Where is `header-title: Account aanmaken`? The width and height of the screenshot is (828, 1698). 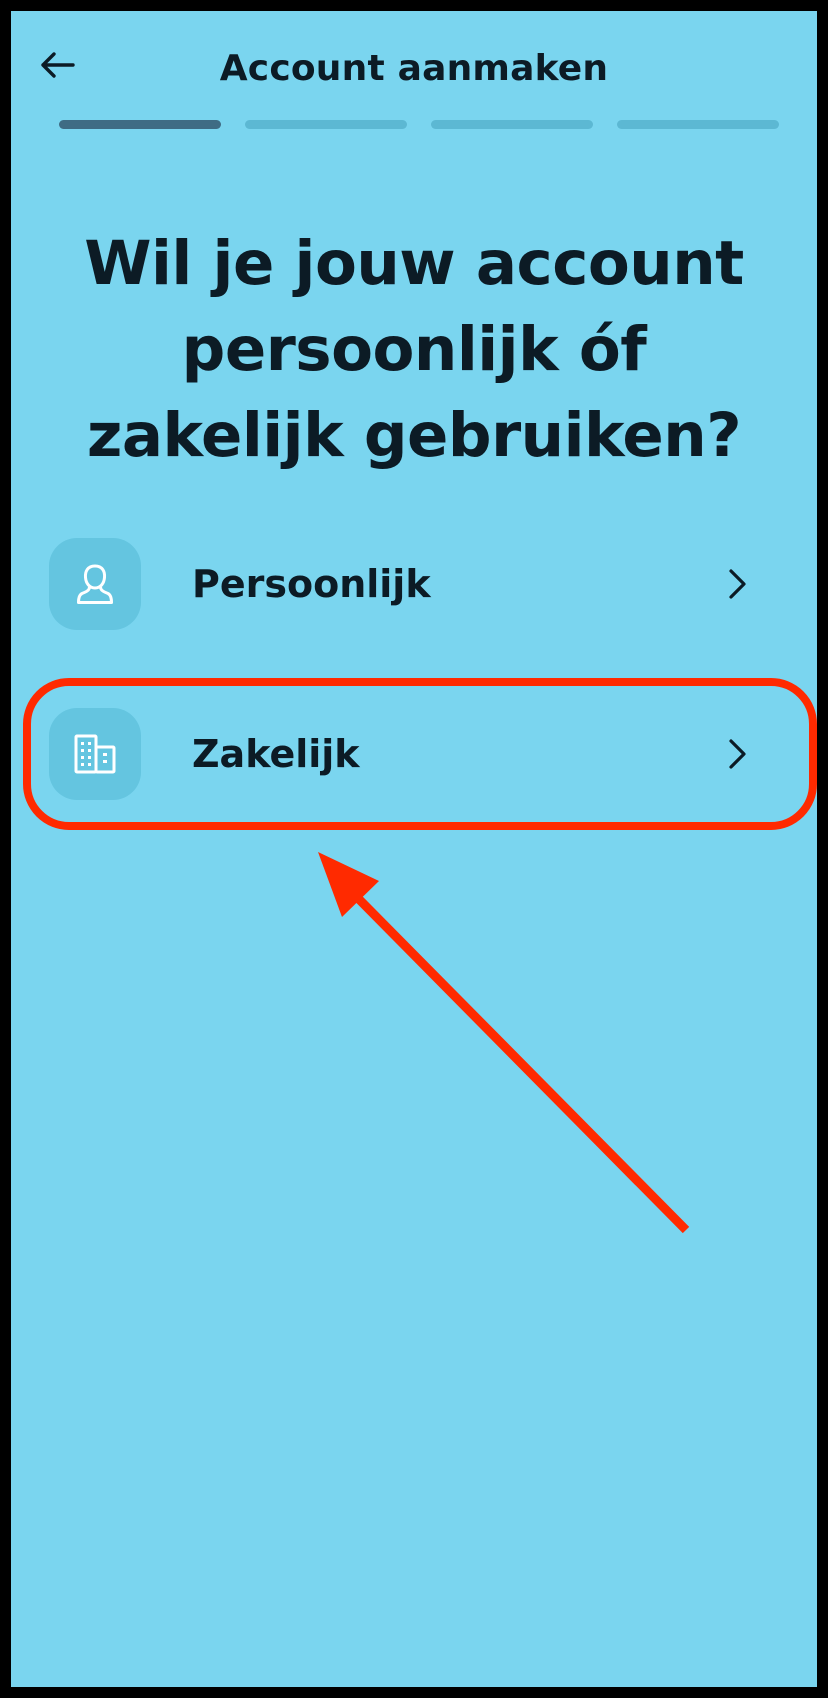
header-title: Account aanmaken is located at coordinates (414, 68).